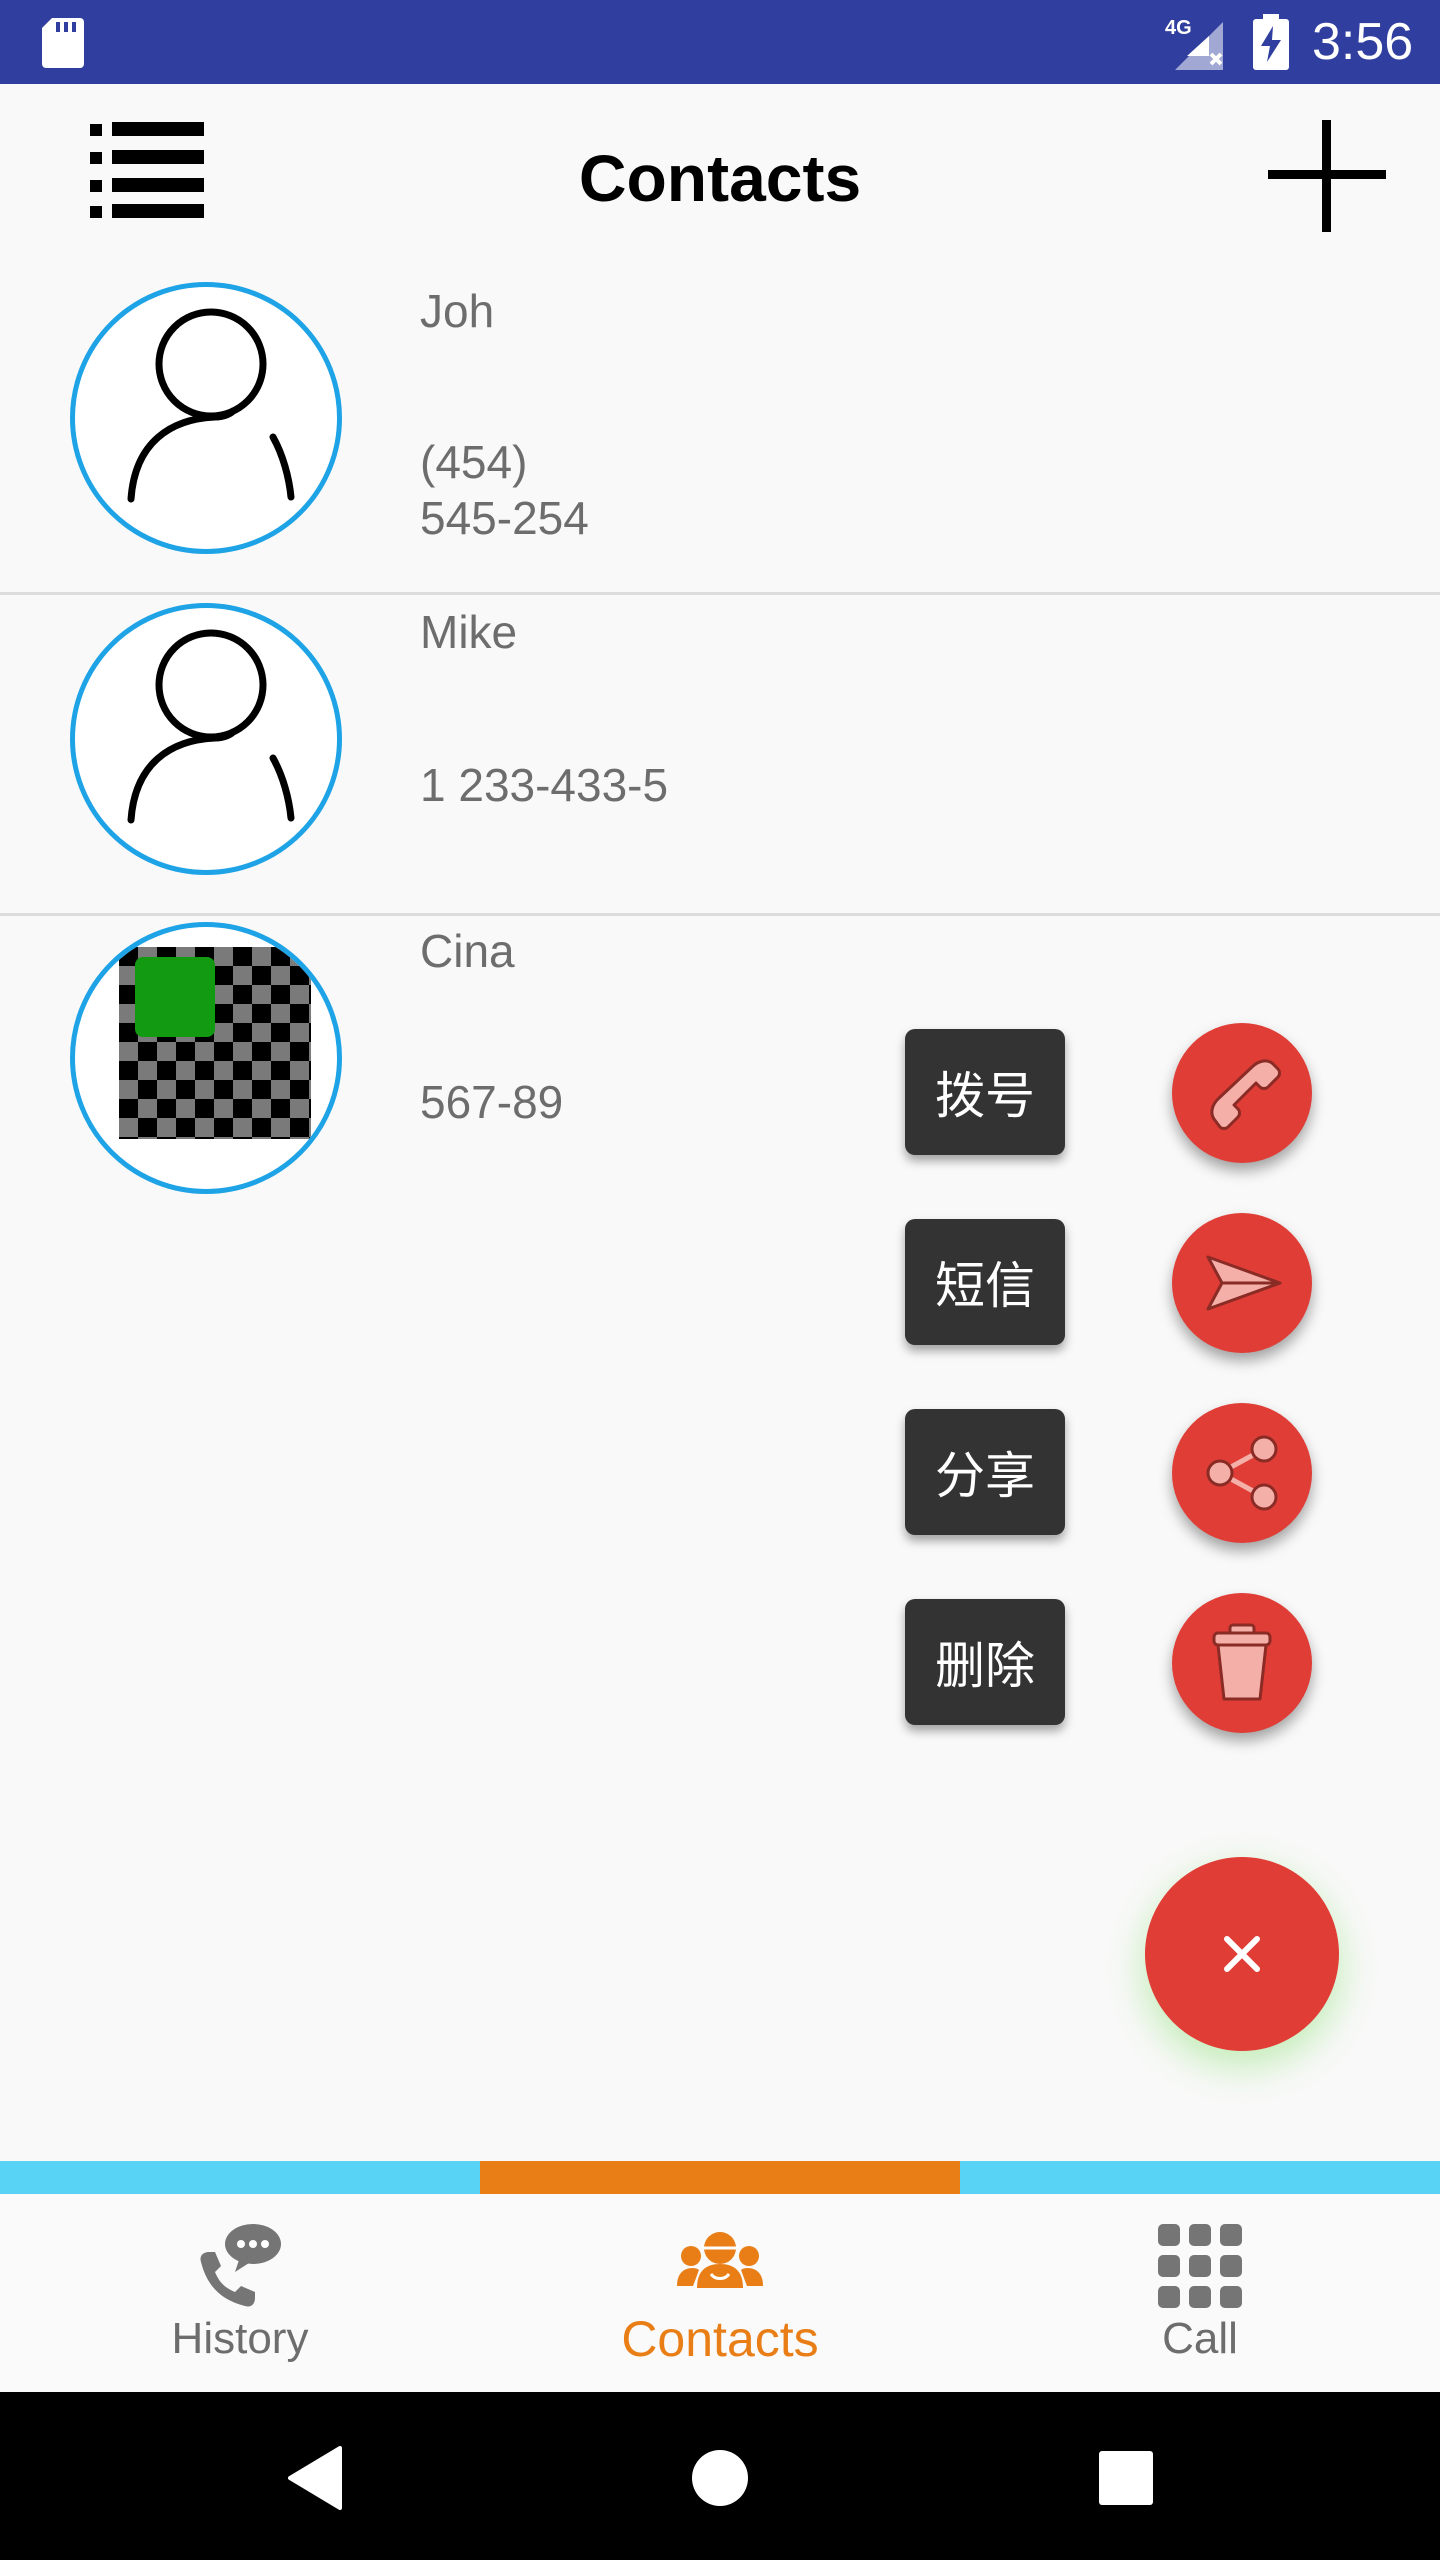 Image resolution: width=1440 pixels, height=2560 pixels. I want to click on battery-charging-icon, so click(1271, 42).